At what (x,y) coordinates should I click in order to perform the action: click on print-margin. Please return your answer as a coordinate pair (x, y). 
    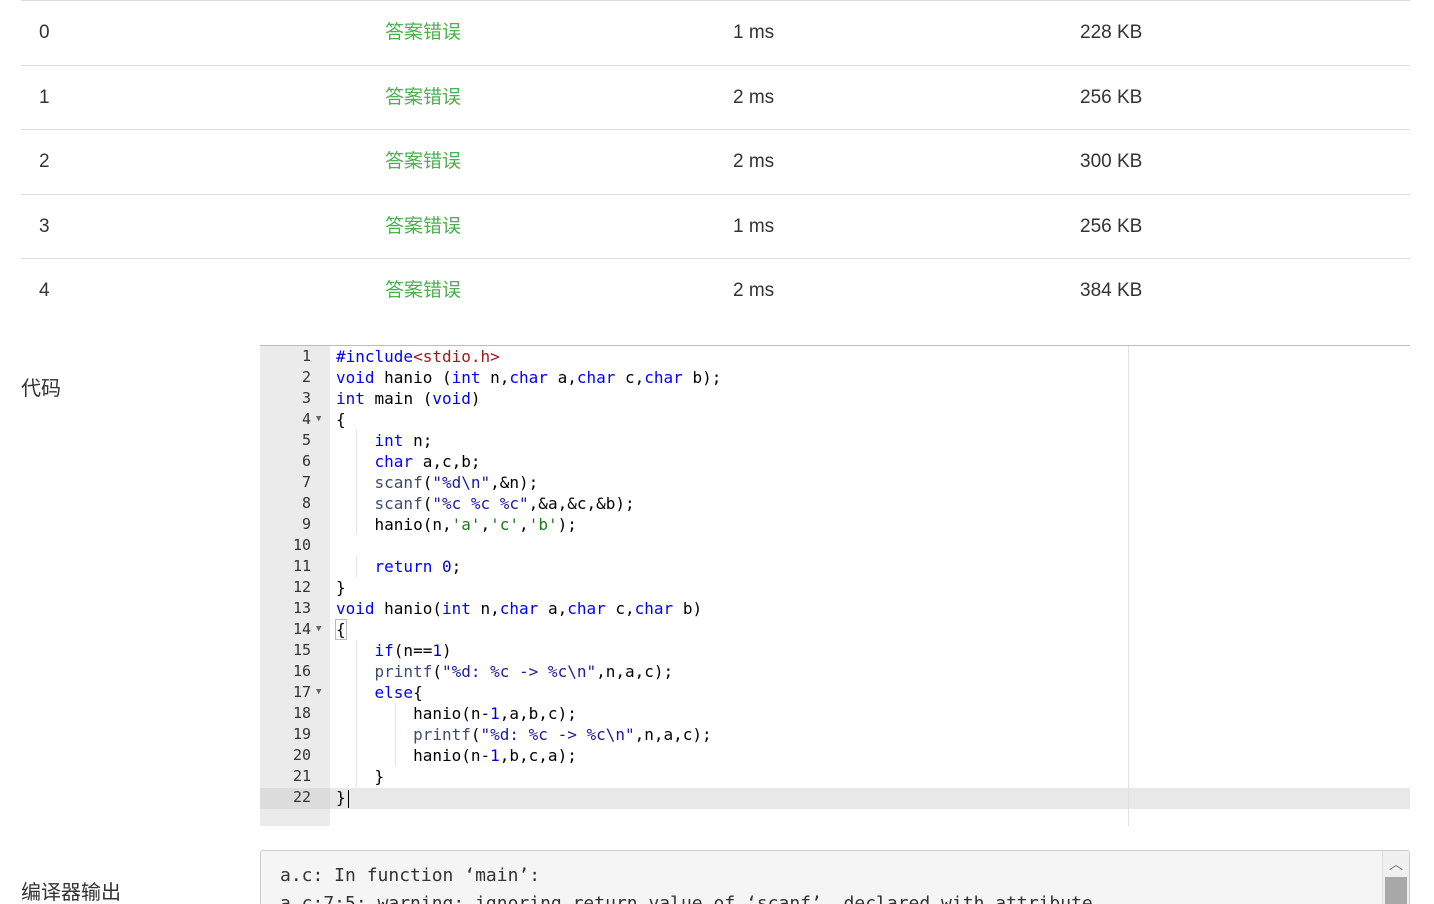
    Looking at the image, I should click on (1128, 586).